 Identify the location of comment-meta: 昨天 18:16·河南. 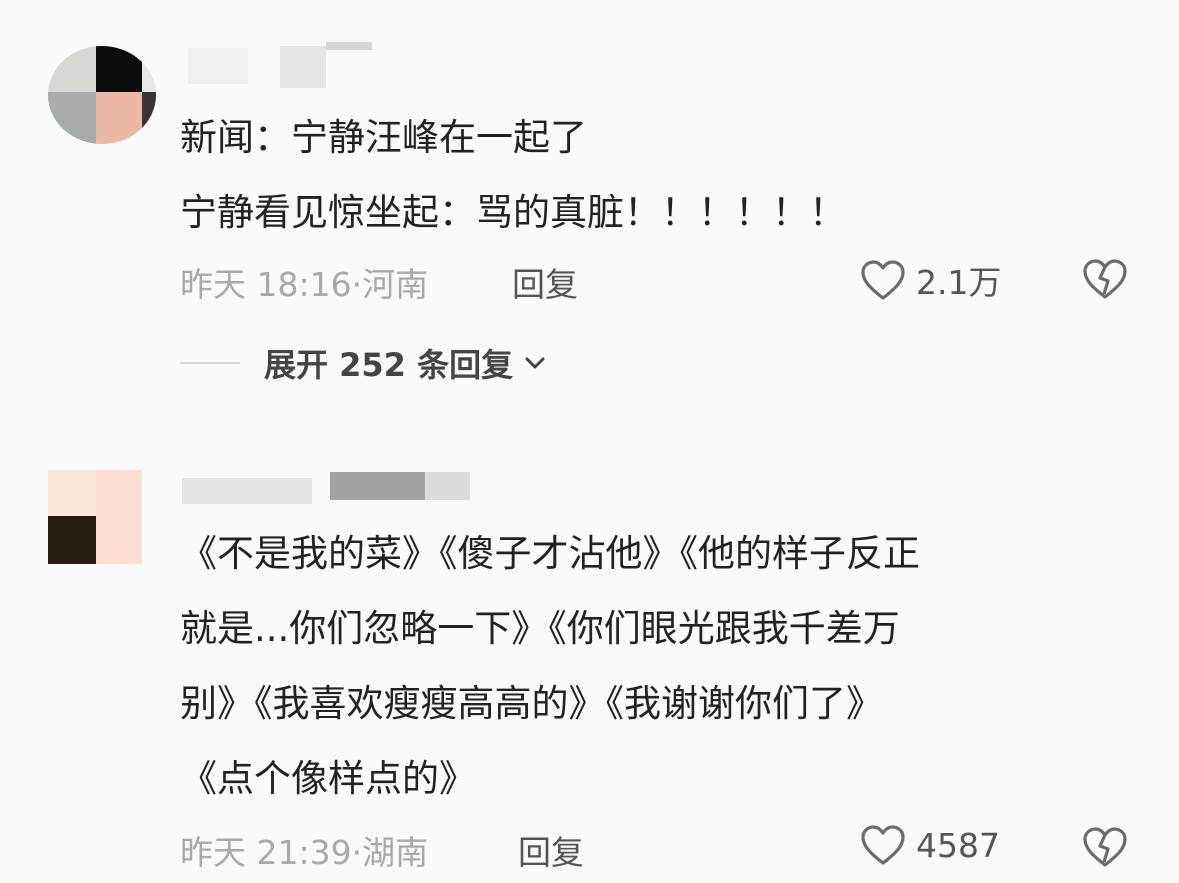
(304, 282).